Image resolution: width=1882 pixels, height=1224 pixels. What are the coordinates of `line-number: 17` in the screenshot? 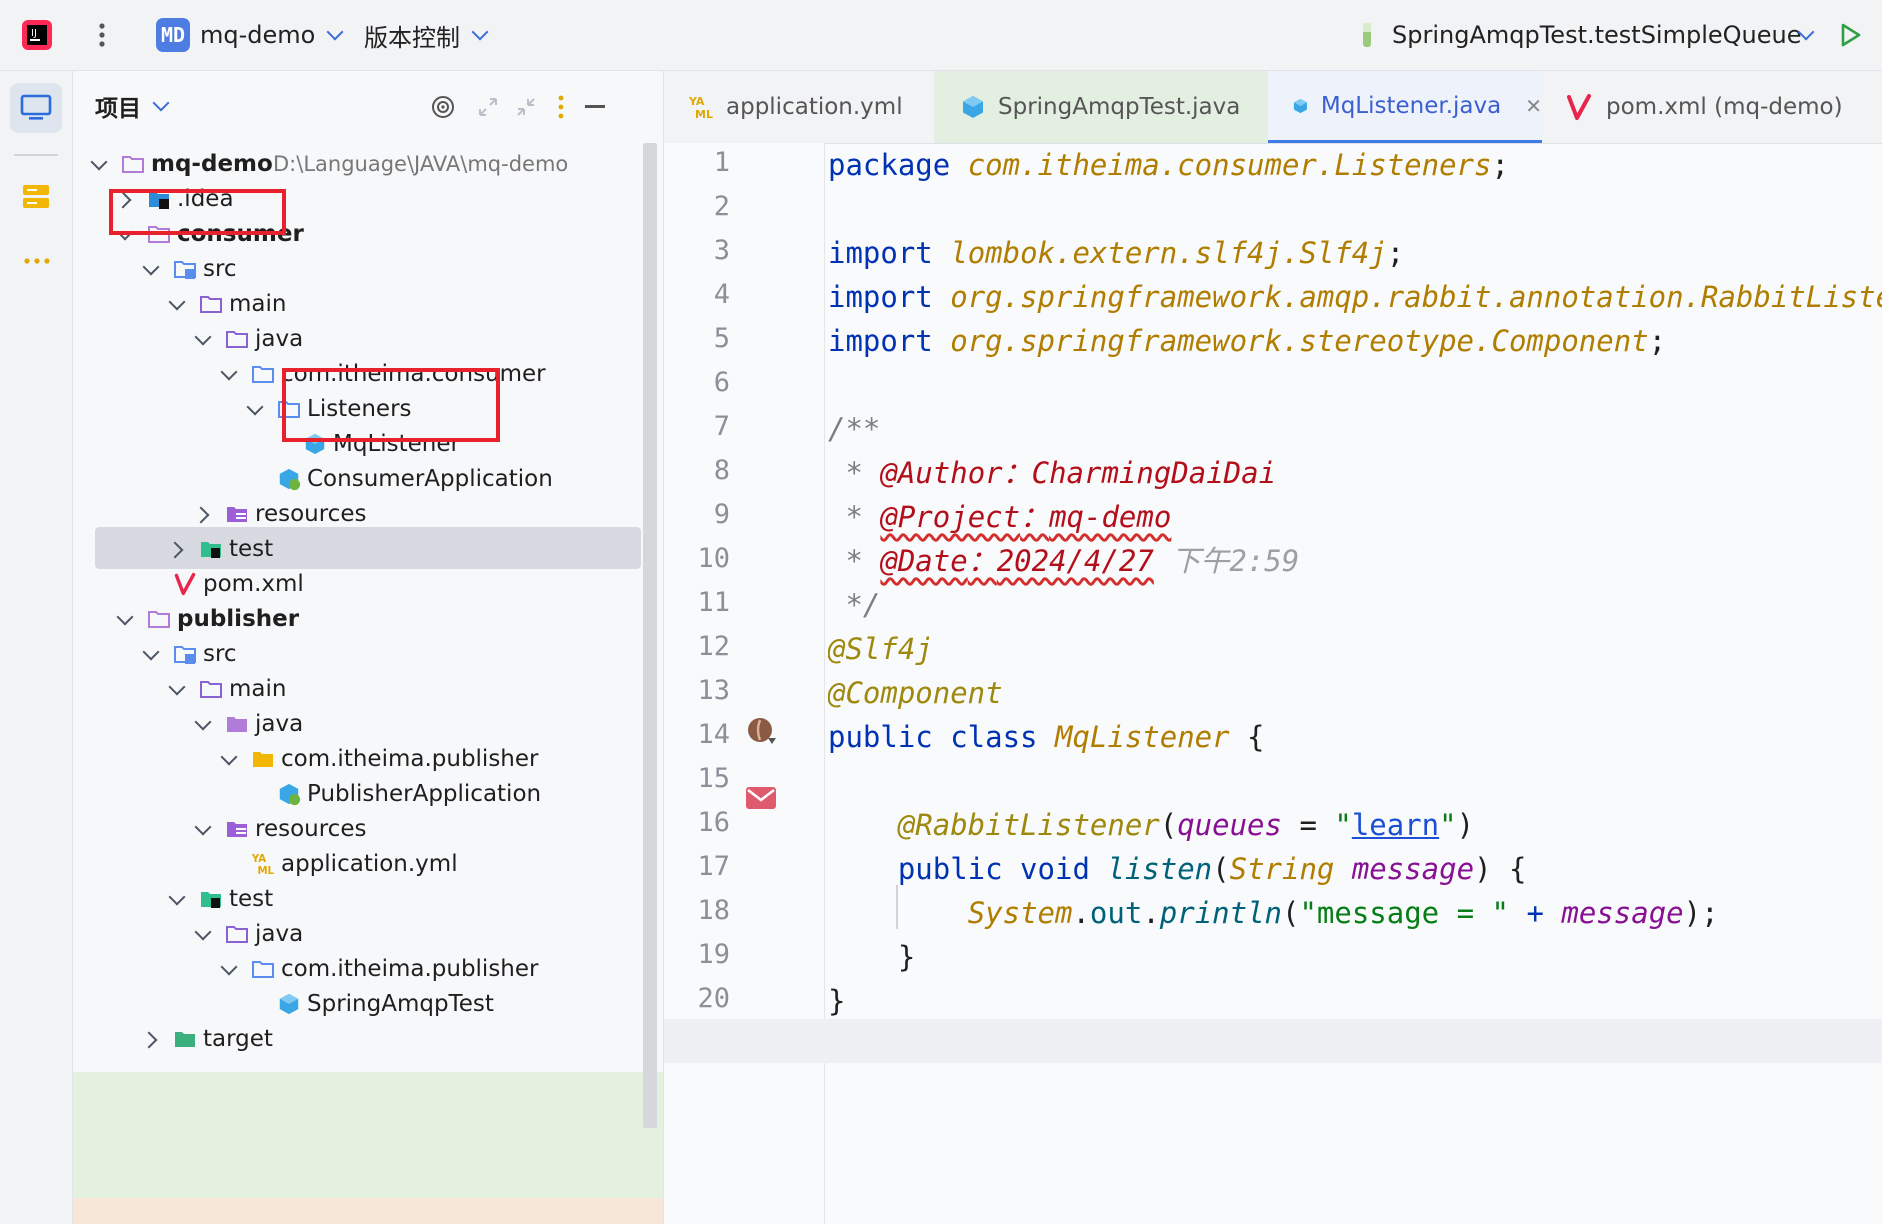 It's located at (713, 866).